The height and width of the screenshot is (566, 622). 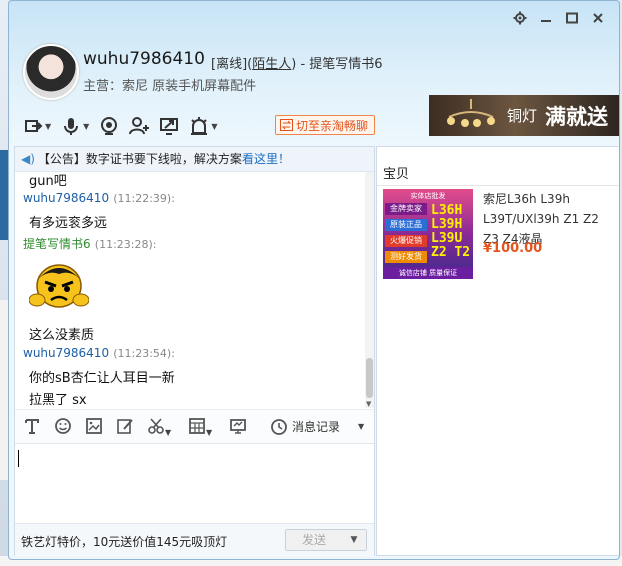 What do you see at coordinates (368, 404) in the screenshot?
I see `scroll-down-arrow-icon: ▼` at bounding box center [368, 404].